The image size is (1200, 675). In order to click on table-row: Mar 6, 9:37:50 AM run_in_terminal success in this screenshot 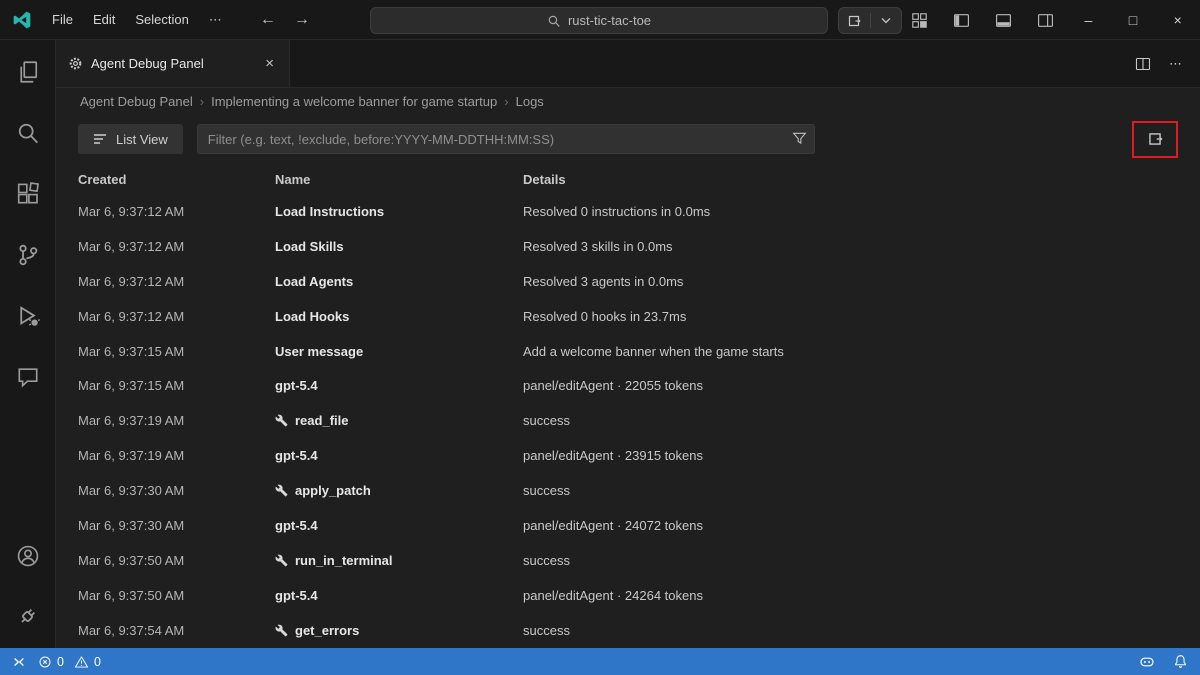, I will do `click(628, 560)`.